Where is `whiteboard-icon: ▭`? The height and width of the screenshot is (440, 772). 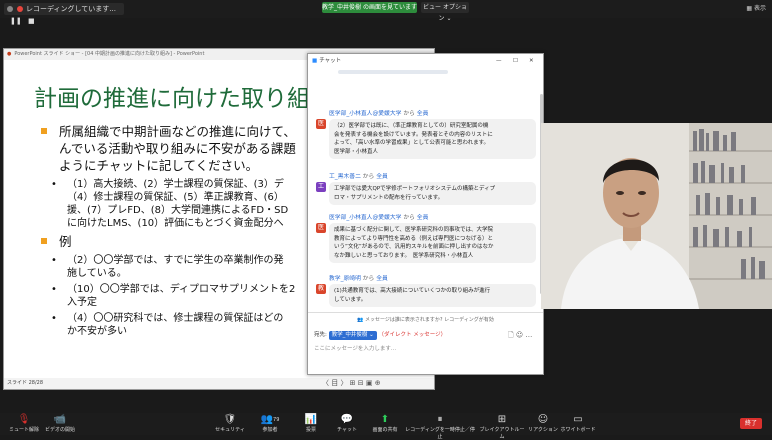 whiteboard-icon: ▭ is located at coordinates (578, 419).